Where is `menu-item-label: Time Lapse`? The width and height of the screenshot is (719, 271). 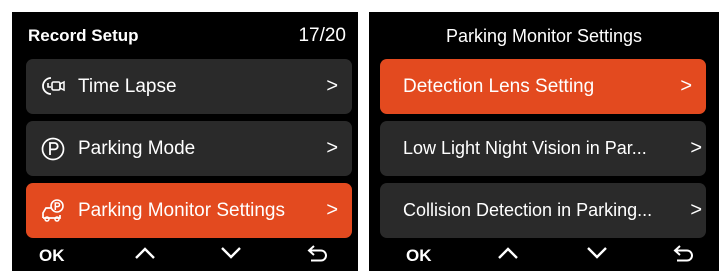 menu-item-label: Time Lapse is located at coordinates (127, 86).